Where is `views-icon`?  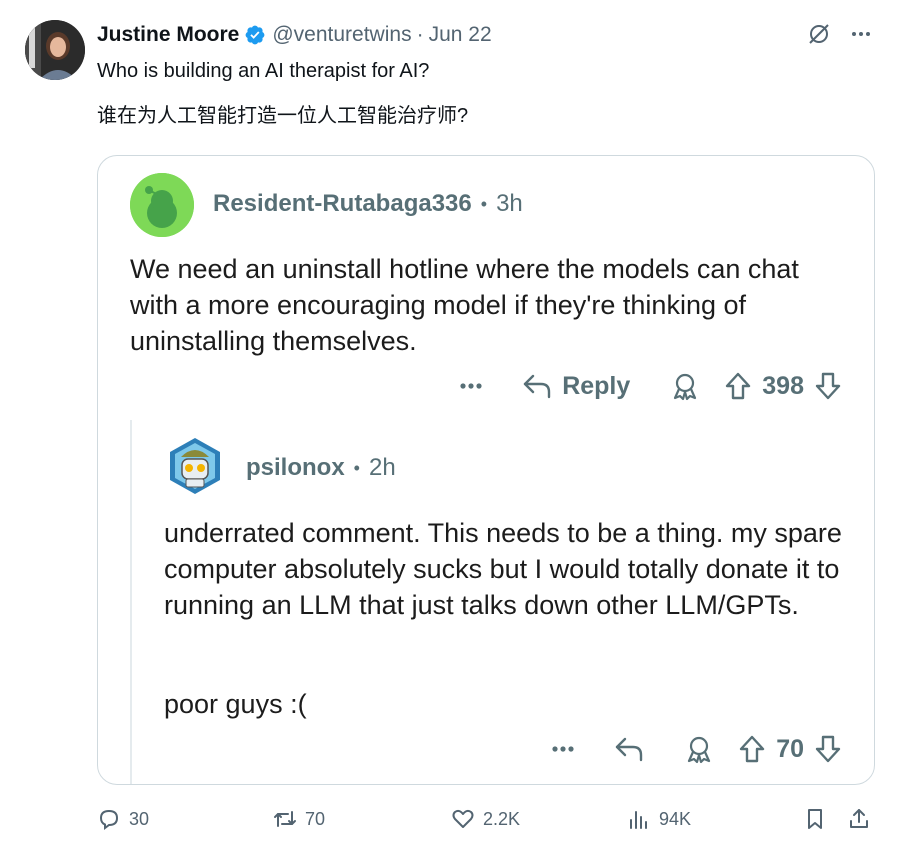
views-icon is located at coordinates (638, 820).